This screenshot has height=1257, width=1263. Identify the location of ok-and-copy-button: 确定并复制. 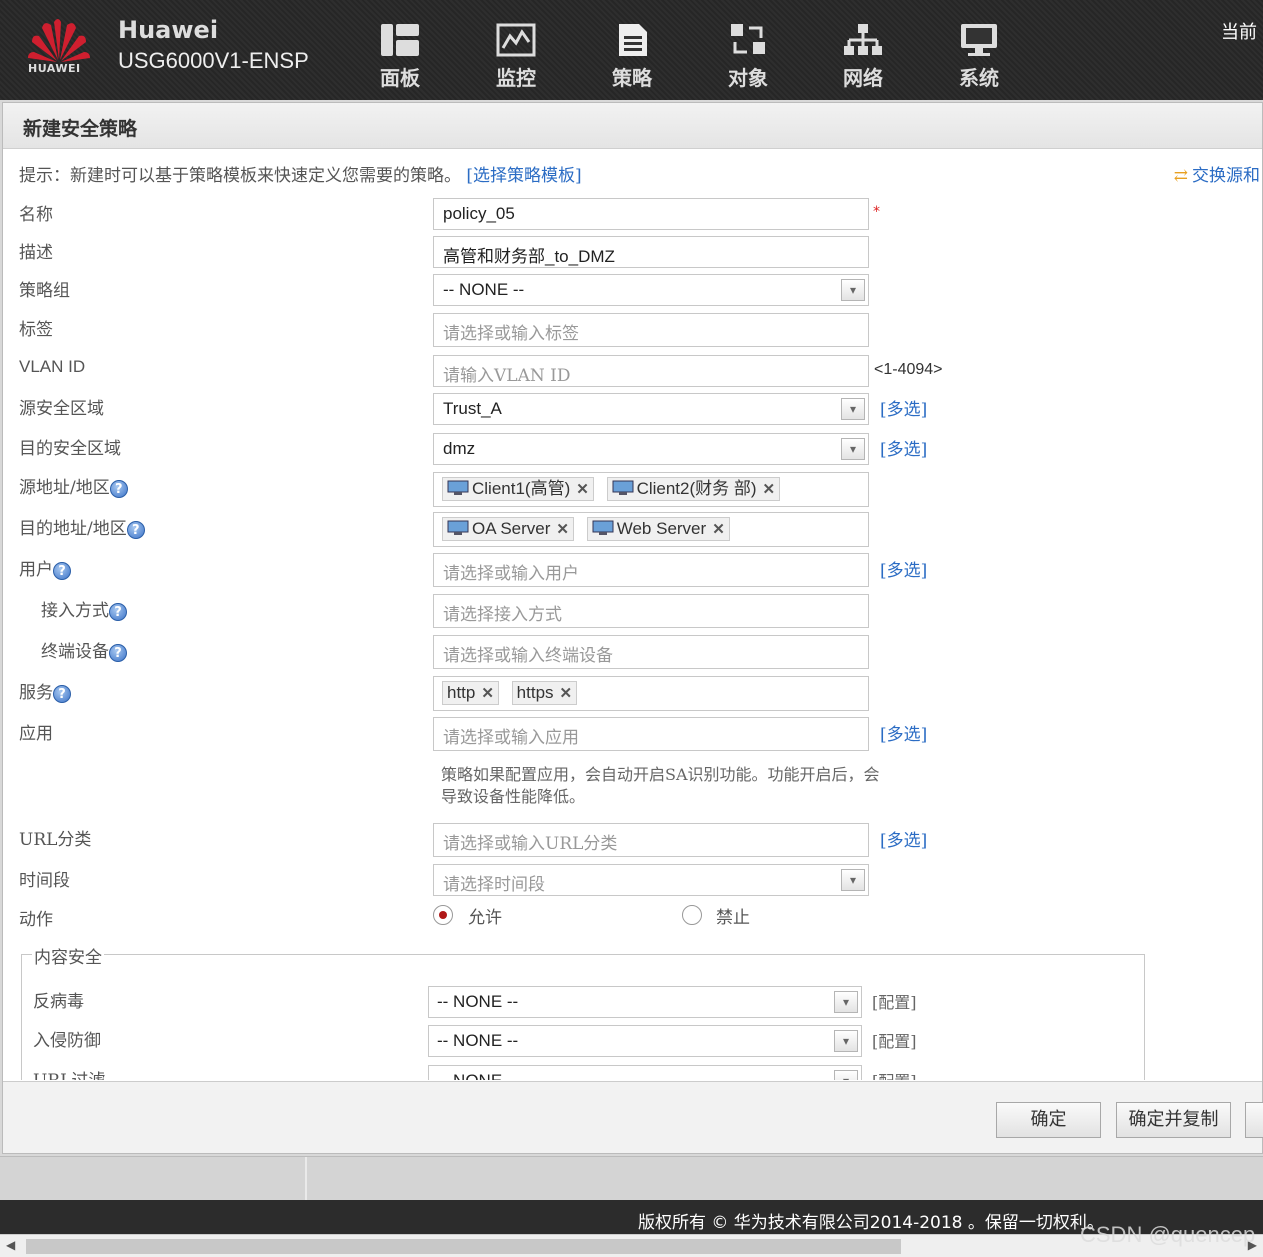
(1173, 1120).